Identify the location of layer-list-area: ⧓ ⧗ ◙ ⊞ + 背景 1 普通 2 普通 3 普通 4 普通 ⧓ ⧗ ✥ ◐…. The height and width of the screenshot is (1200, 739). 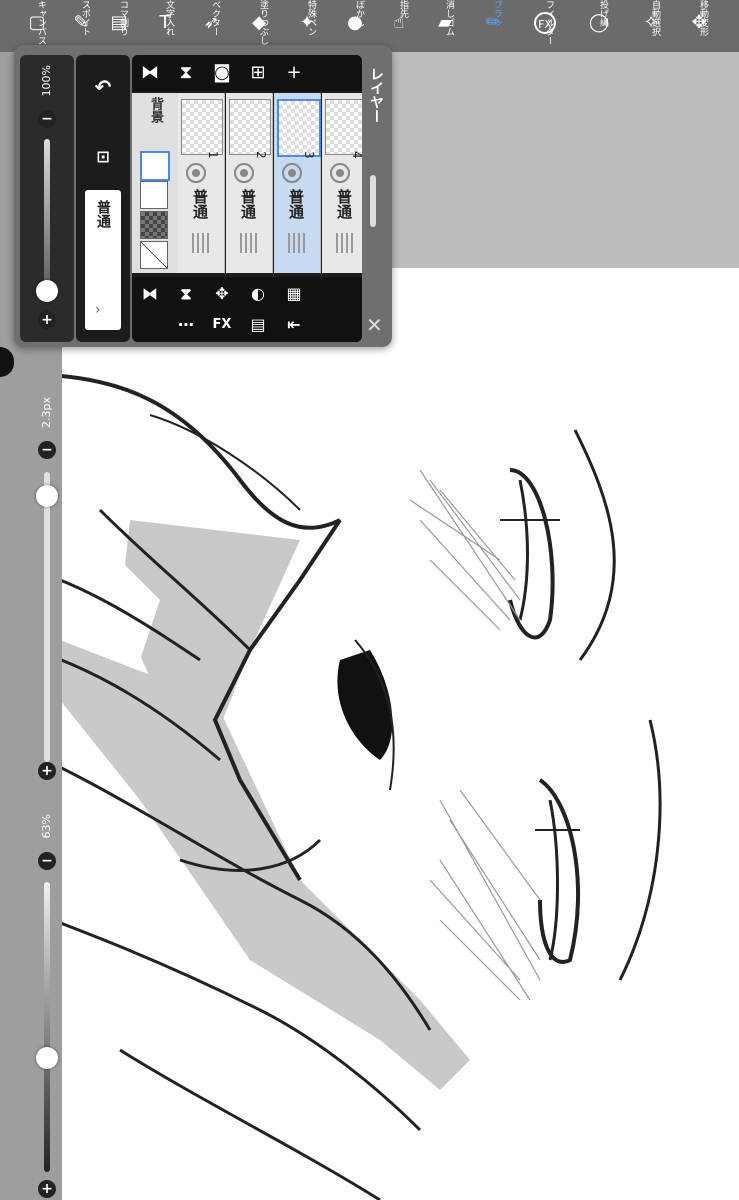
(247, 198).